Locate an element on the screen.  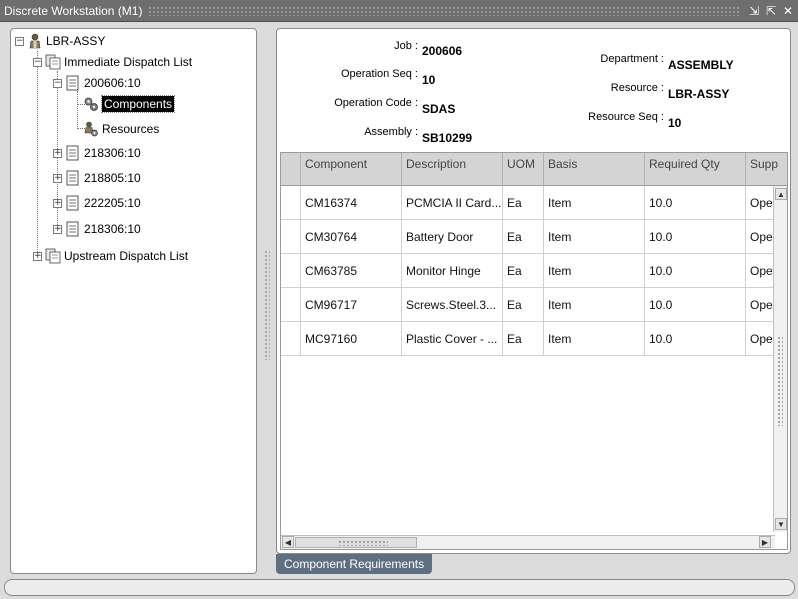
tree-node-root: − LBR-ASSY is located at coordinates (60, 41).